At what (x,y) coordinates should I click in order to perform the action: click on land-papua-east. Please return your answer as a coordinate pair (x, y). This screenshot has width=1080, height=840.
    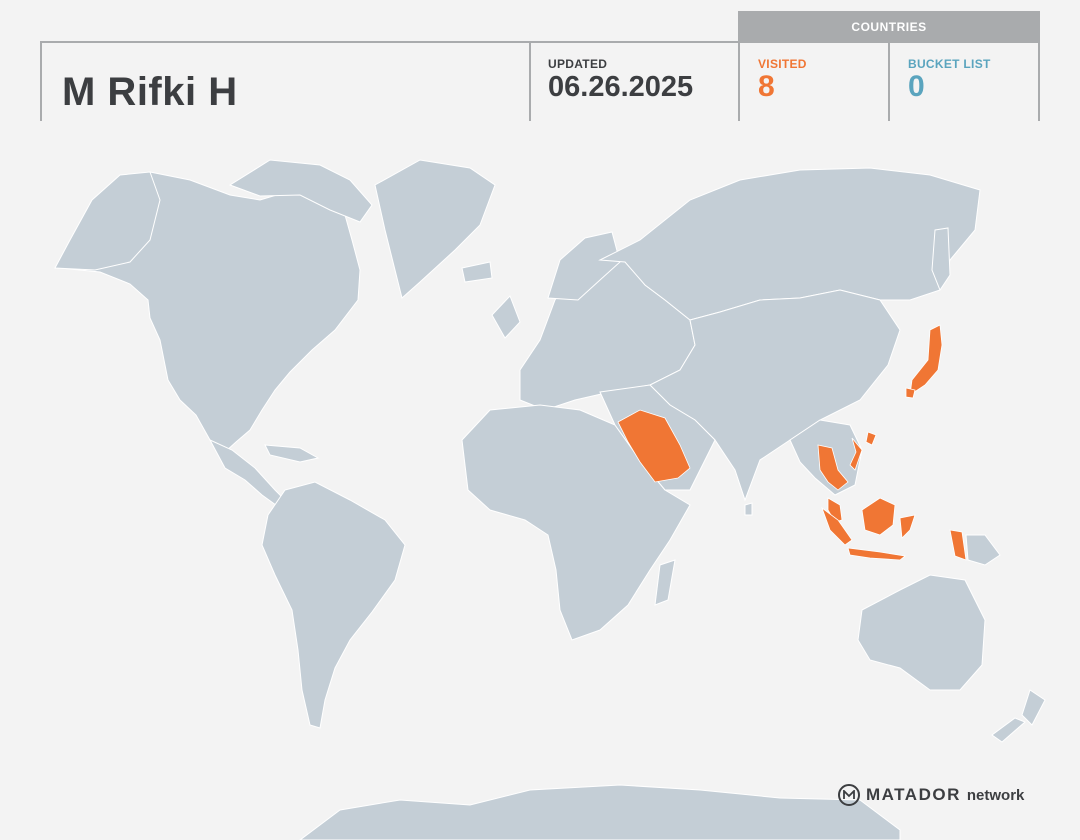
    Looking at the image, I should click on (983, 550).